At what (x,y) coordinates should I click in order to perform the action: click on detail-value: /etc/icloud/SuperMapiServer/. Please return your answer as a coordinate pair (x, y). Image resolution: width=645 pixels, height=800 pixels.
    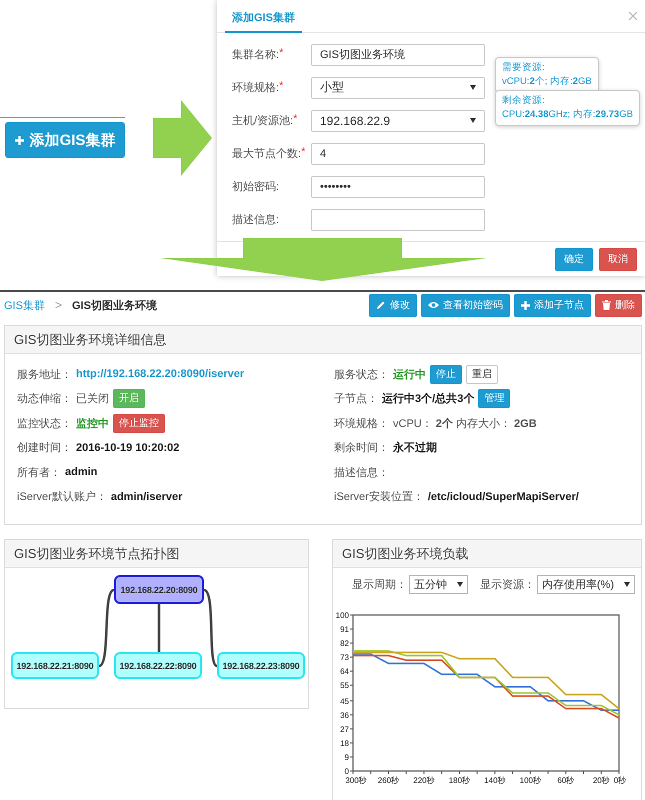
    Looking at the image, I should click on (503, 496).